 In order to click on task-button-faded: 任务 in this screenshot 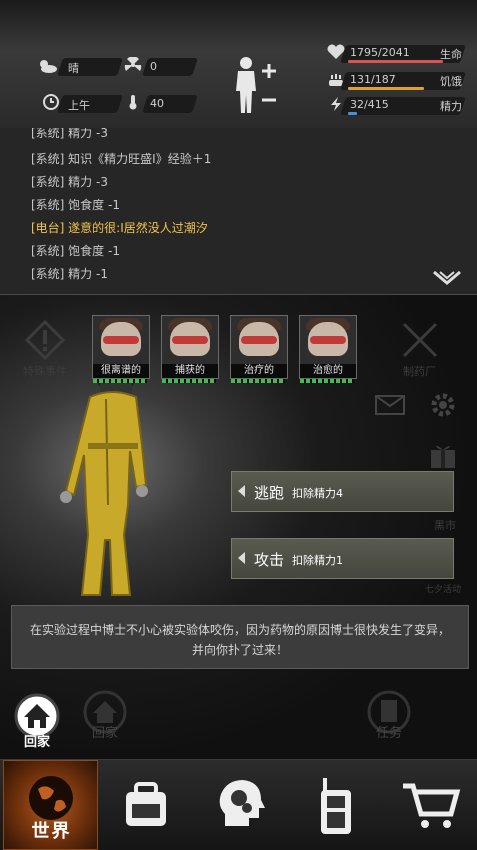, I will do `click(389, 715)`.